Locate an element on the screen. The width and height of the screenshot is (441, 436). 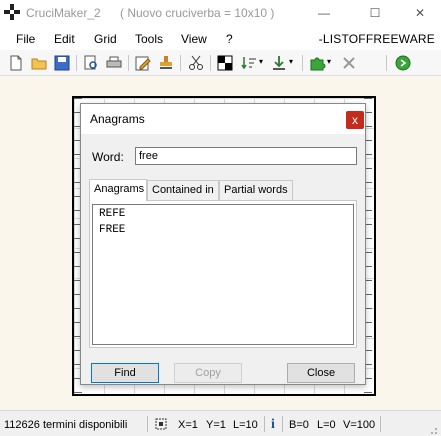
puzzle-icon is located at coordinates (317, 63).